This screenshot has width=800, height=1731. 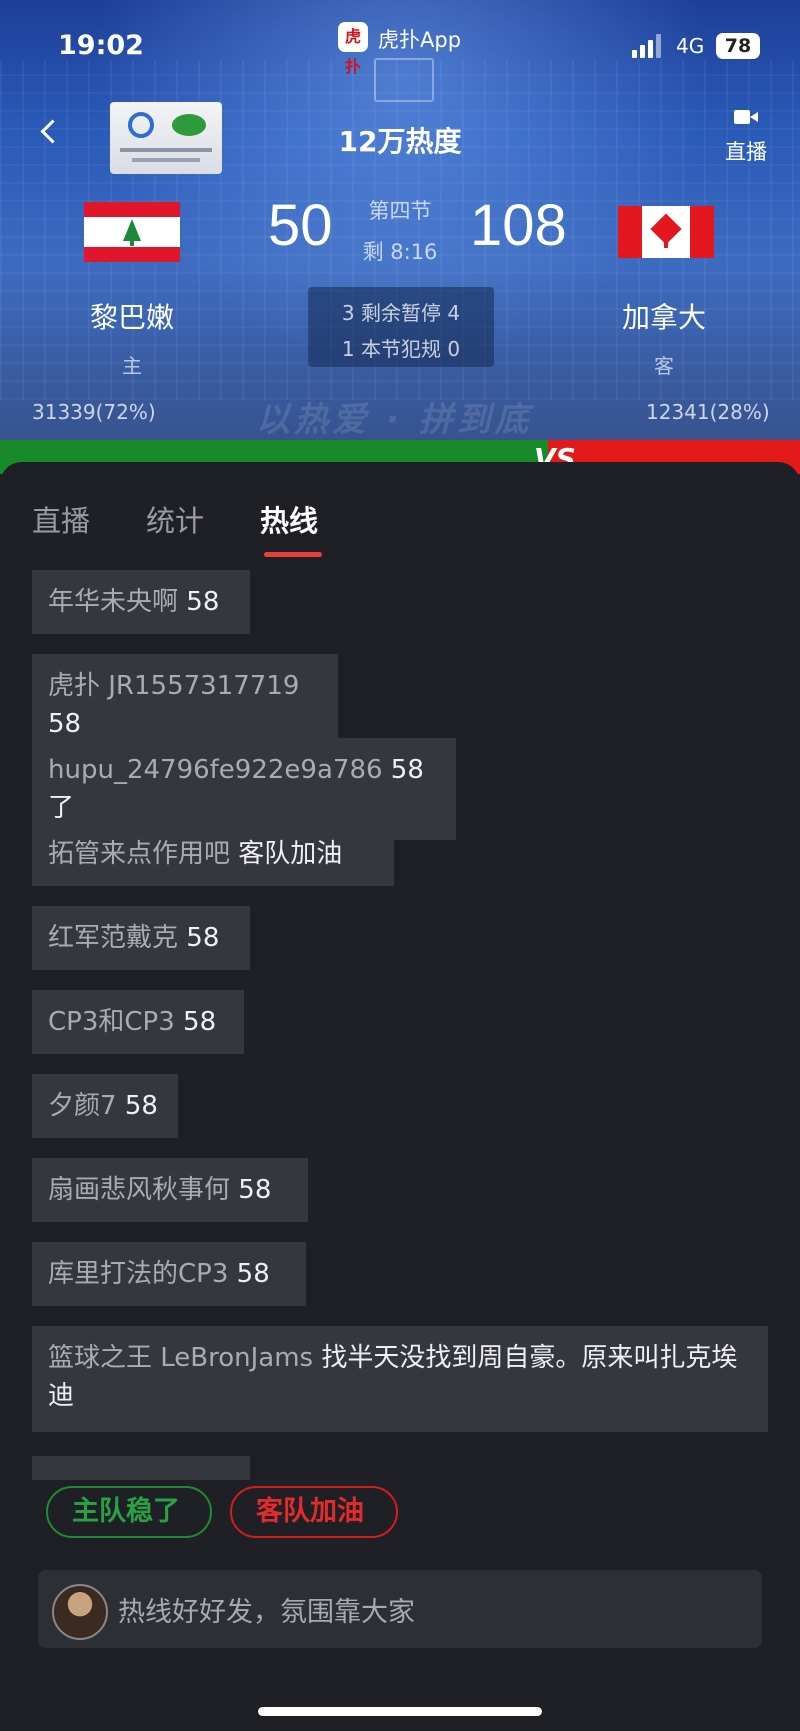 What do you see at coordinates (394, 420) in the screenshot?
I see `slogan-watermark: 以热爱 · 拼到底` at bounding box center [394, 420].